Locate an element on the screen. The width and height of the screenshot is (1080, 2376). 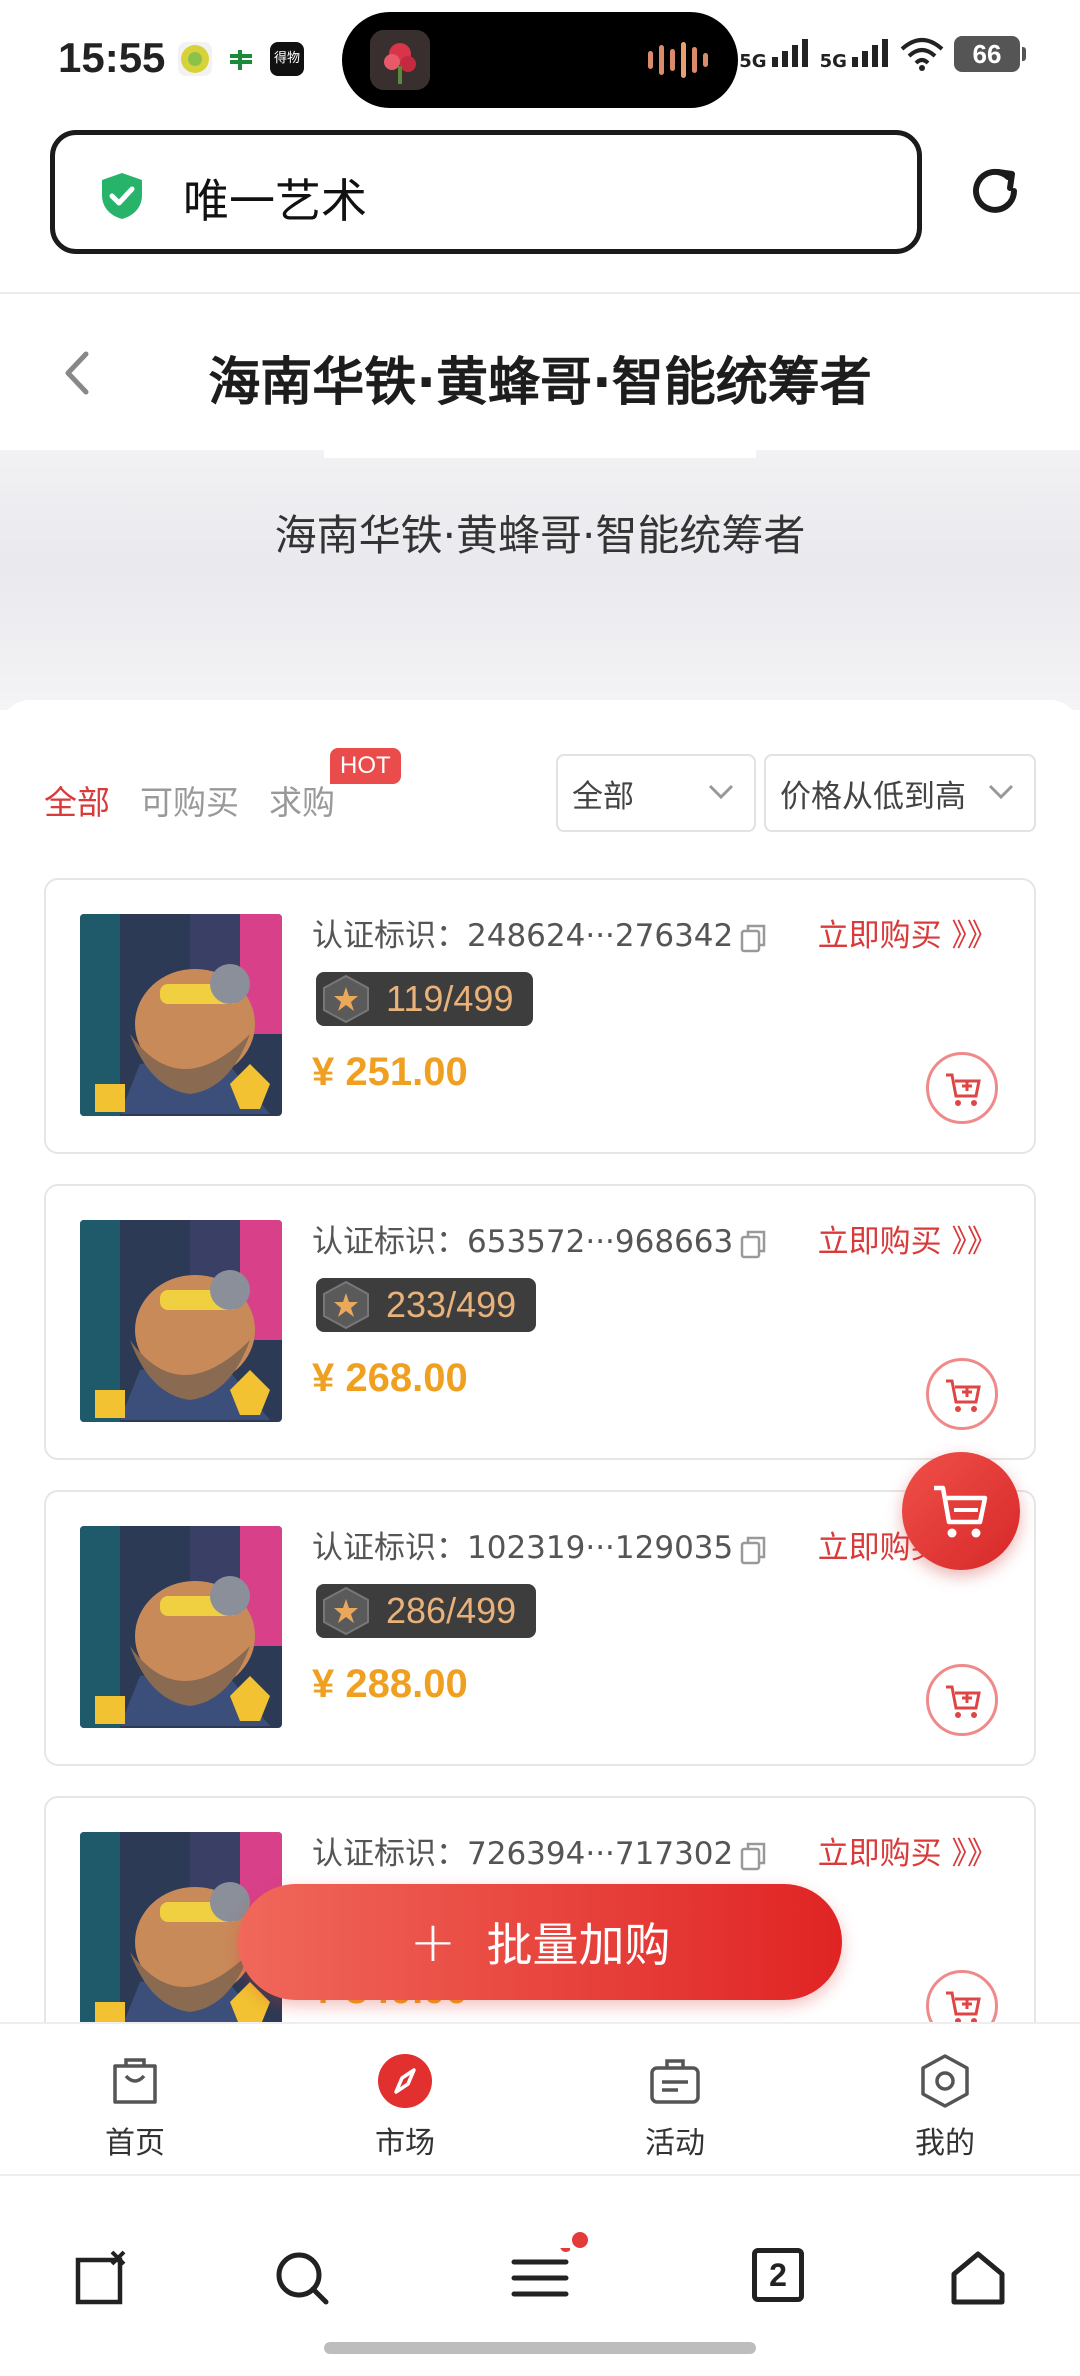
nav-item-market: 市场 is located at coordinates (405, 2099).